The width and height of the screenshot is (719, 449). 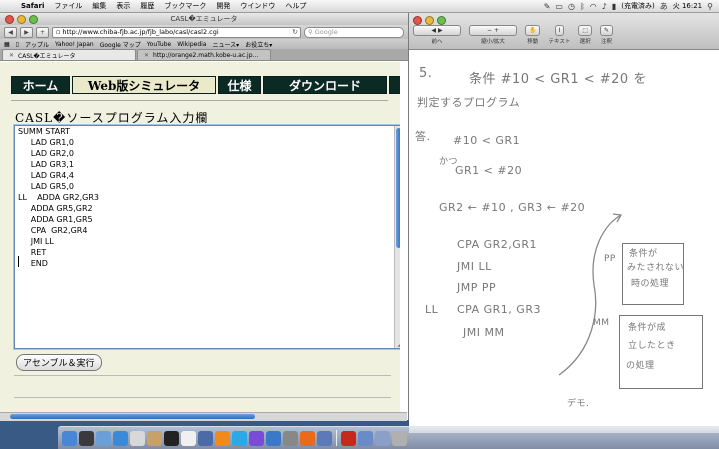 I want to click on downloads-icon, so click(x=382, y=438).